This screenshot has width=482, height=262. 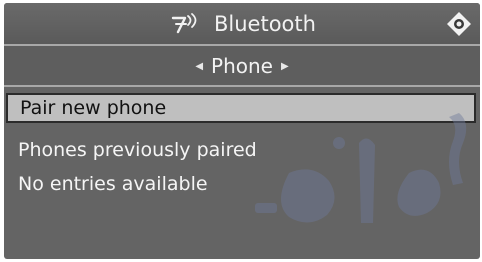 I want to click on phones-previously-paired-item: Phones previously paired, so click(x=137, y=150).